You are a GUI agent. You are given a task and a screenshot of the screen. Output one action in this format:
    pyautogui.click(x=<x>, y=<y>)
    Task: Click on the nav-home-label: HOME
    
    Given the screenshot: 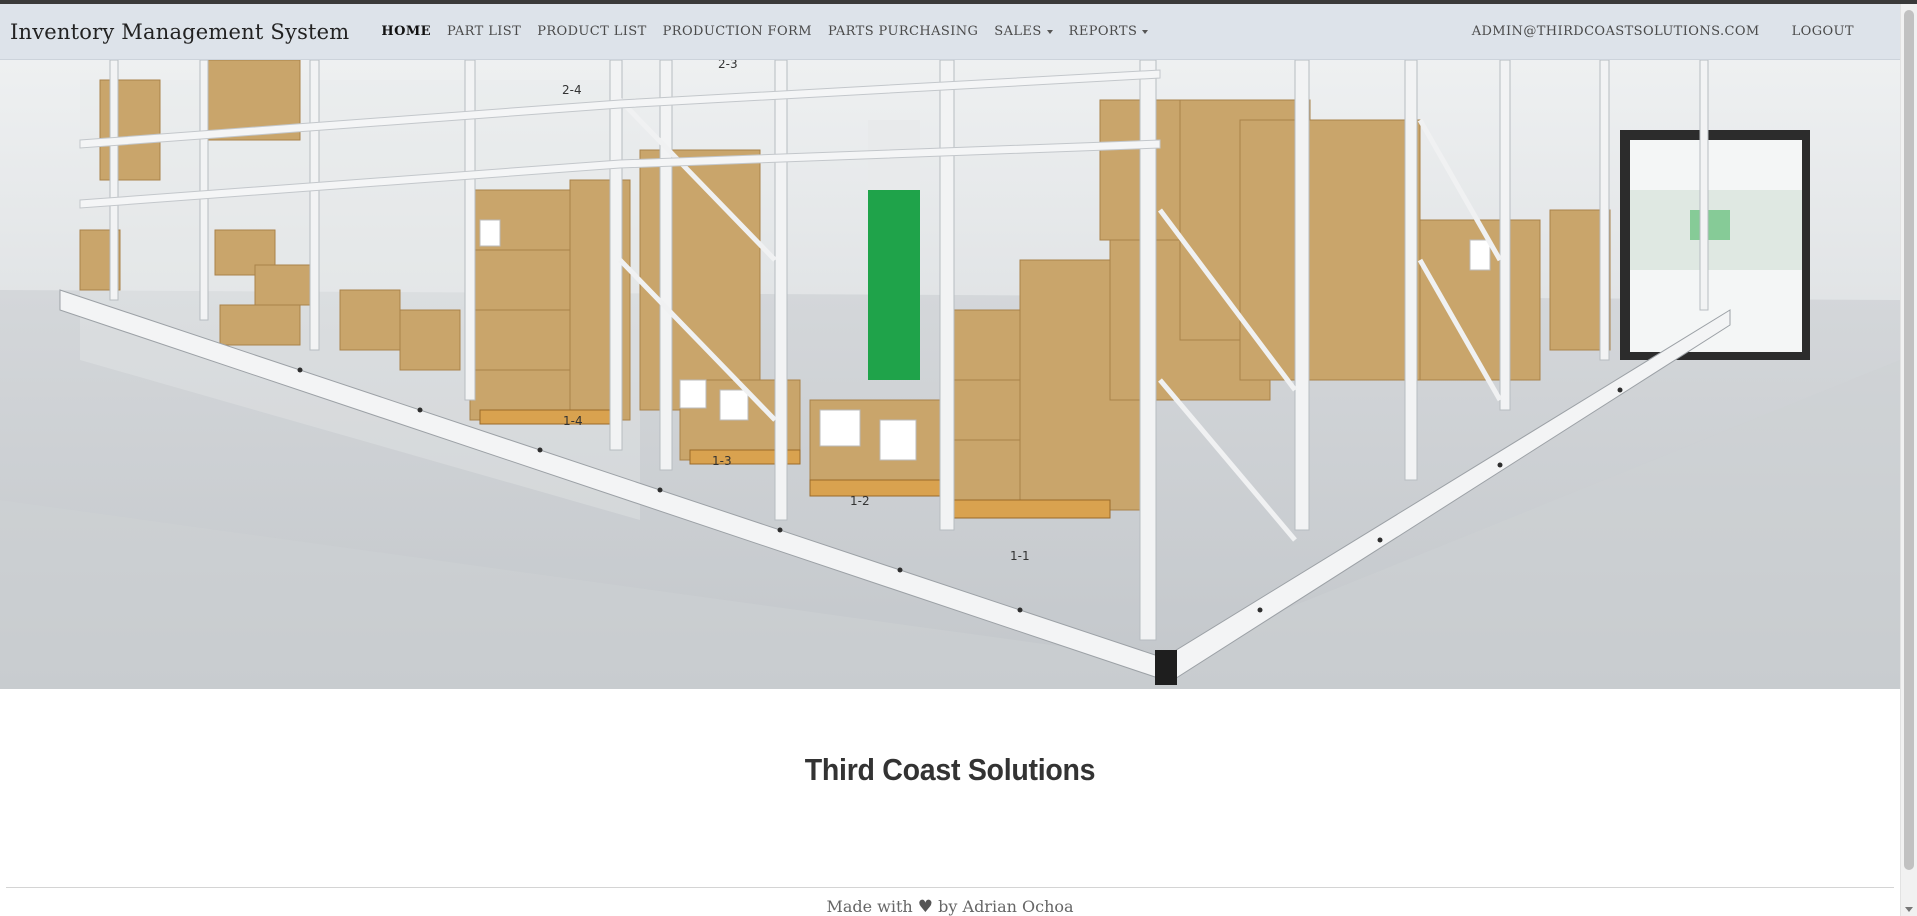 What is the action you would take?
    pyautogui.click(x=406, y=31)
    